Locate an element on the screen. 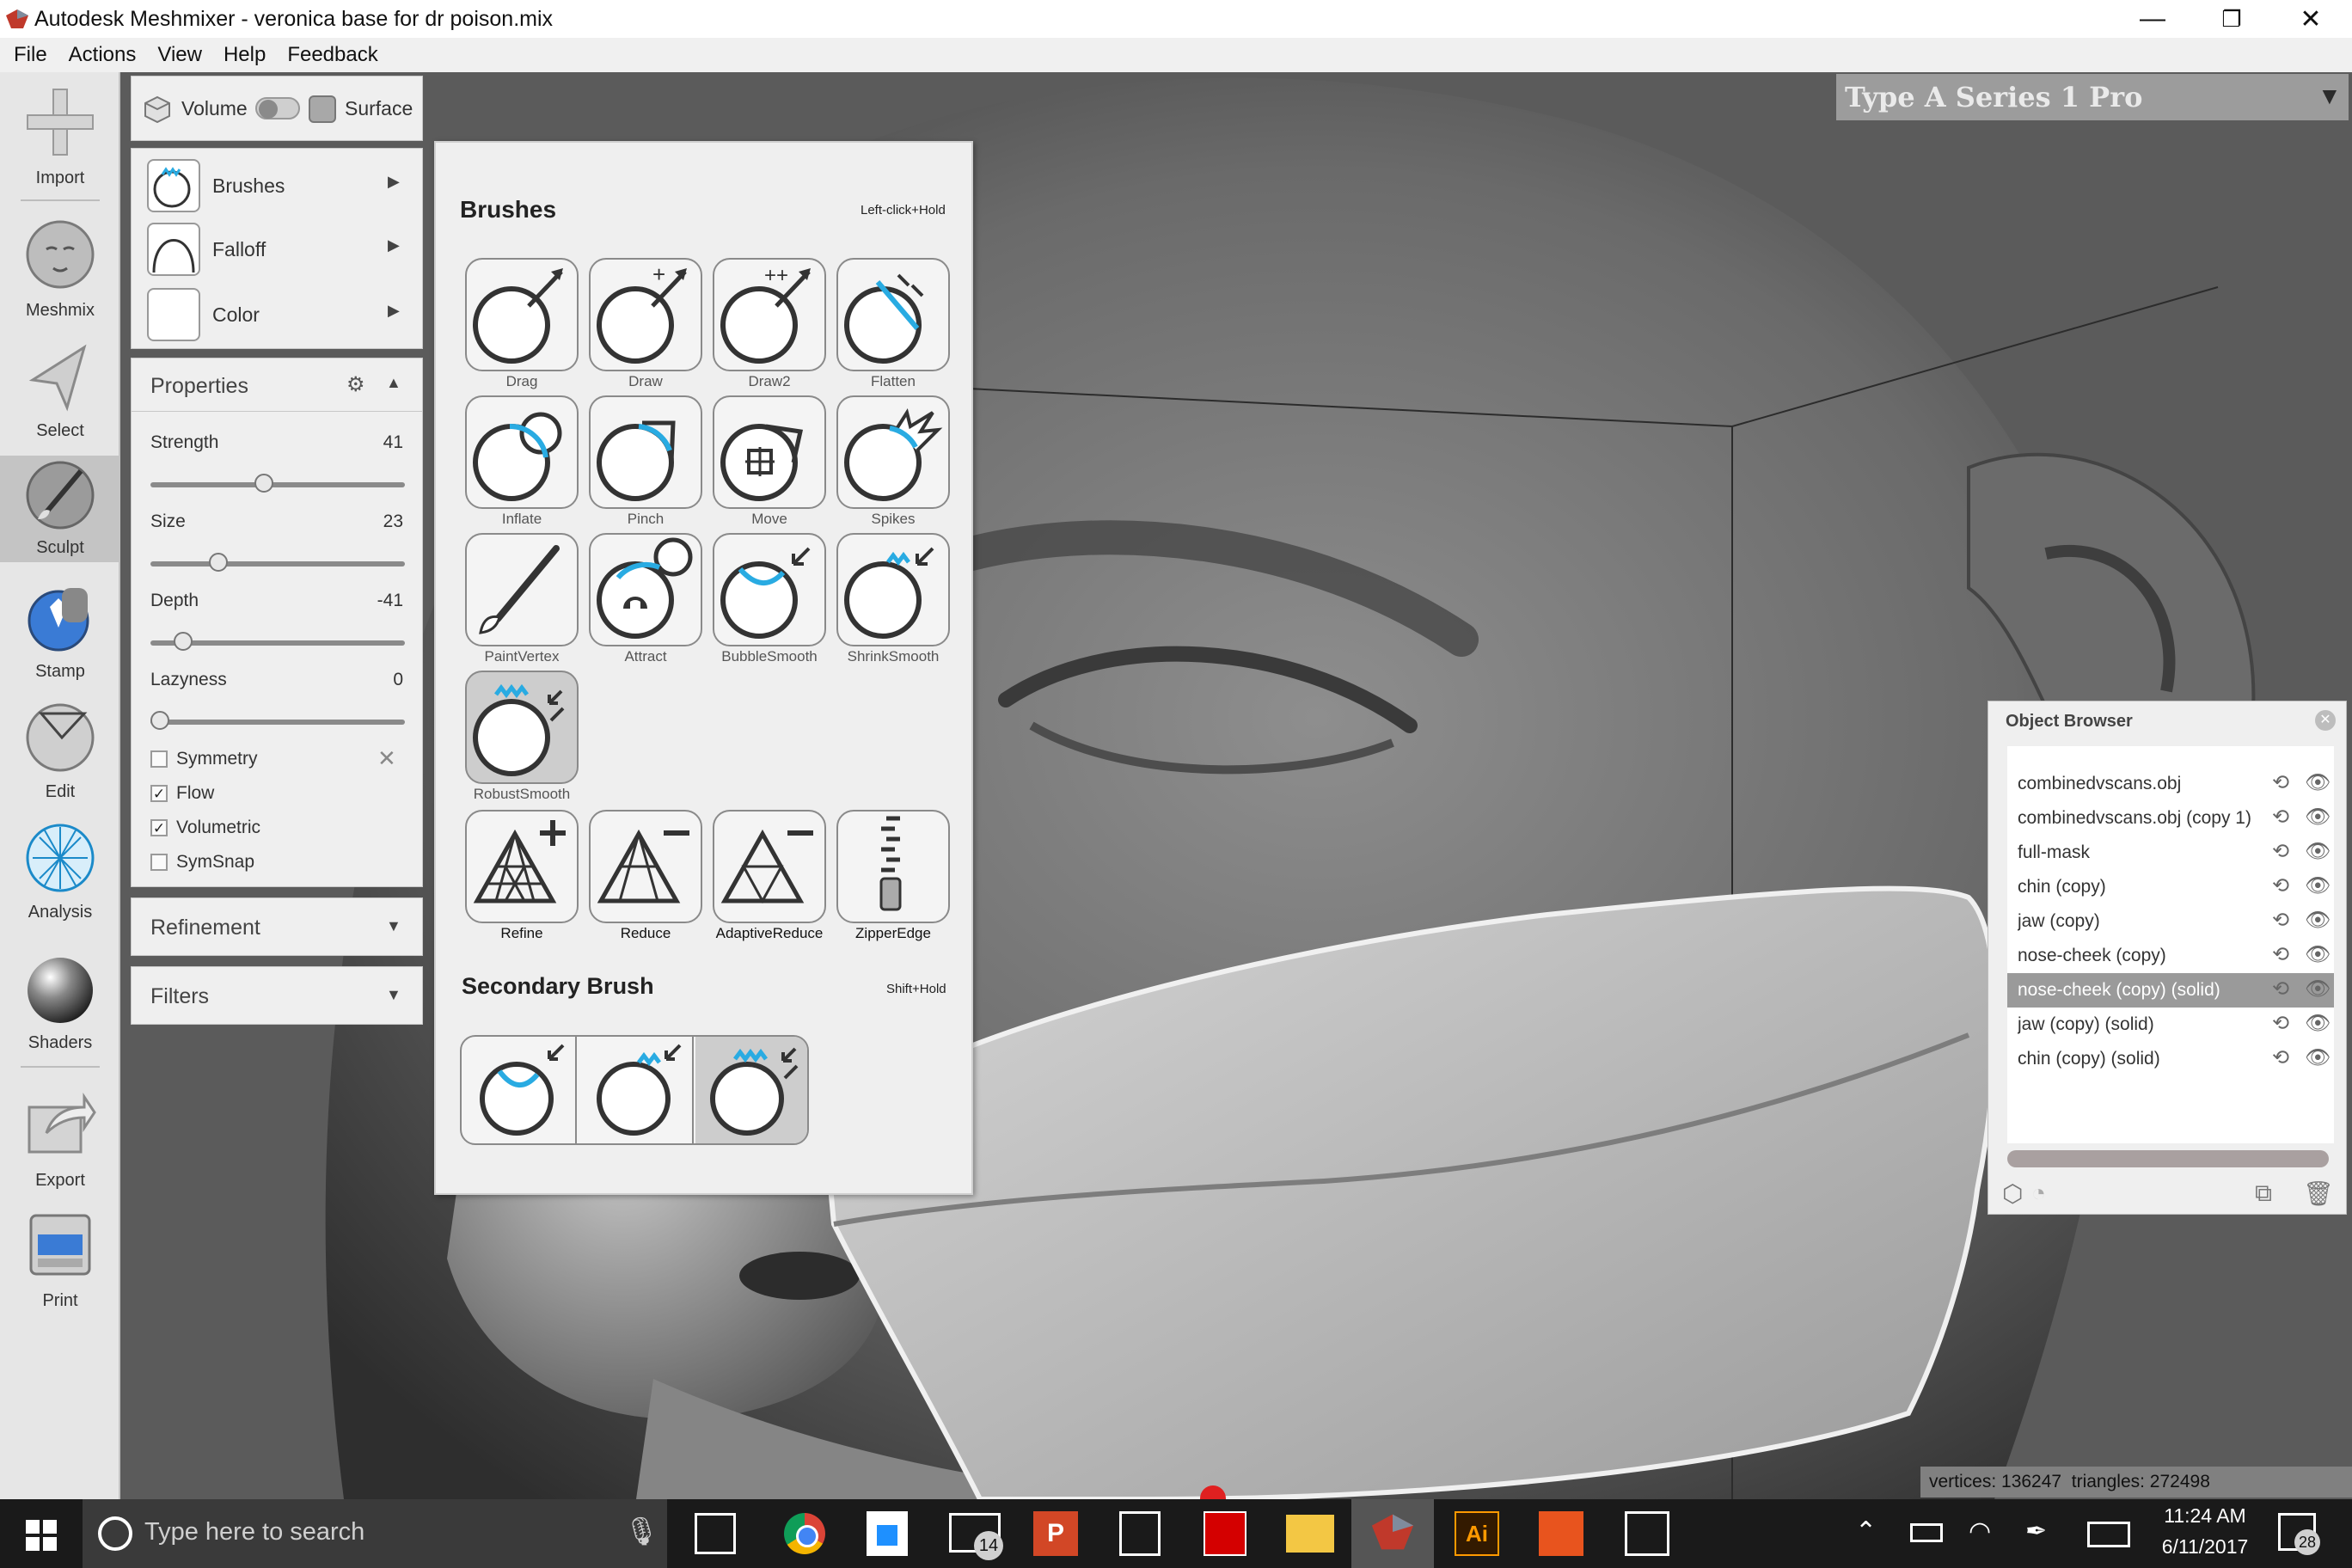 The height and width of the screenshot is (1568, 2352). brush-draw2: ++ is located at coordinates (769, 314).